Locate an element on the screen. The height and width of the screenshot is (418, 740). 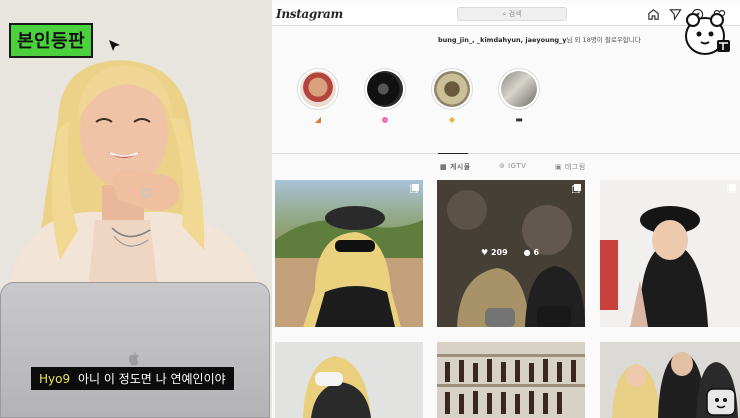
grid-icon: ▦ is located at coordinates (445, 167).